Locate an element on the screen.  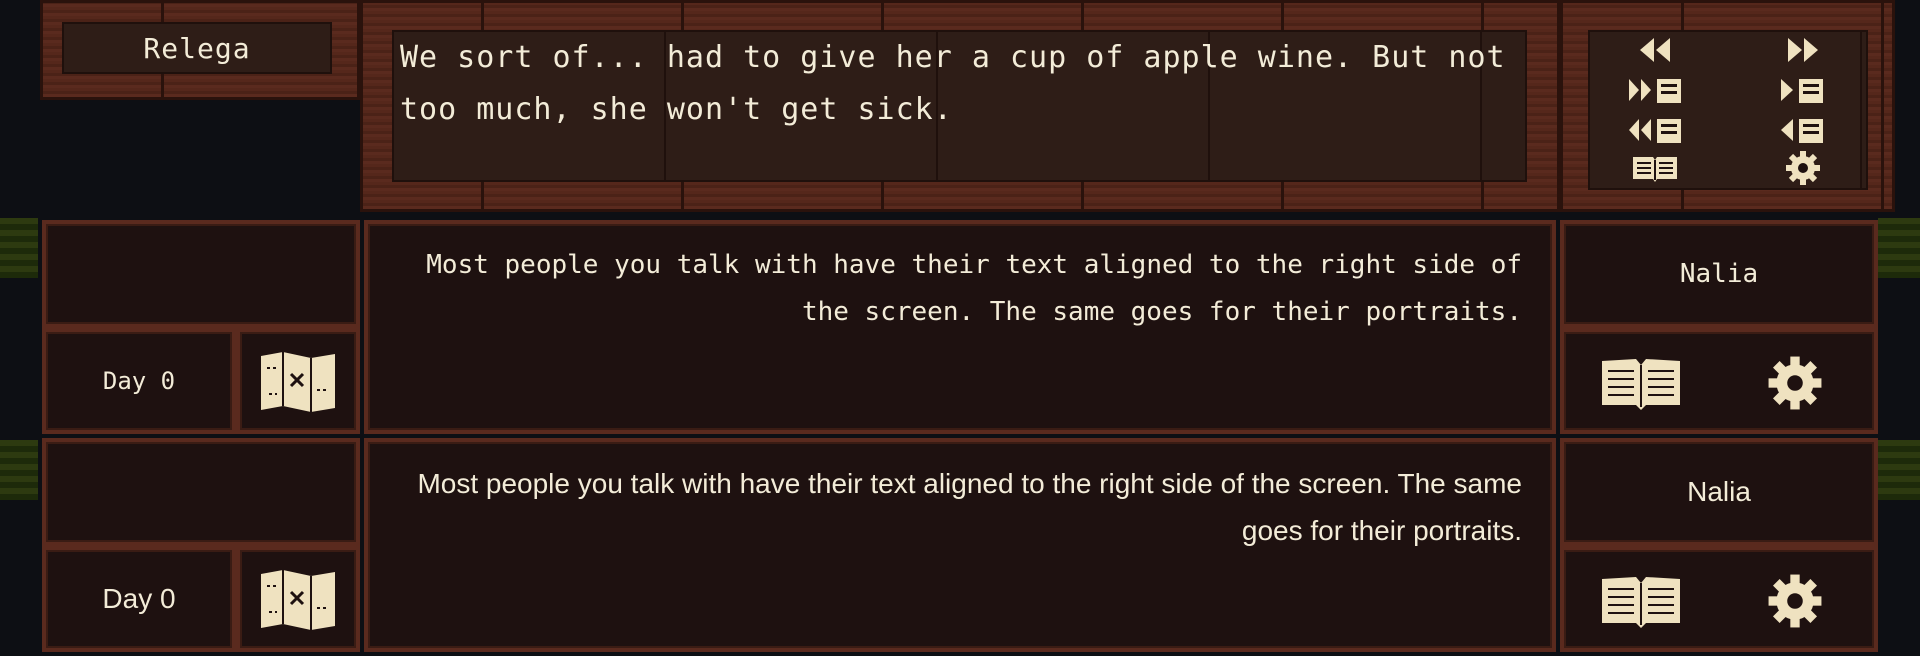
row1-name-box: Nalia is located at coordinates (1719, 274).